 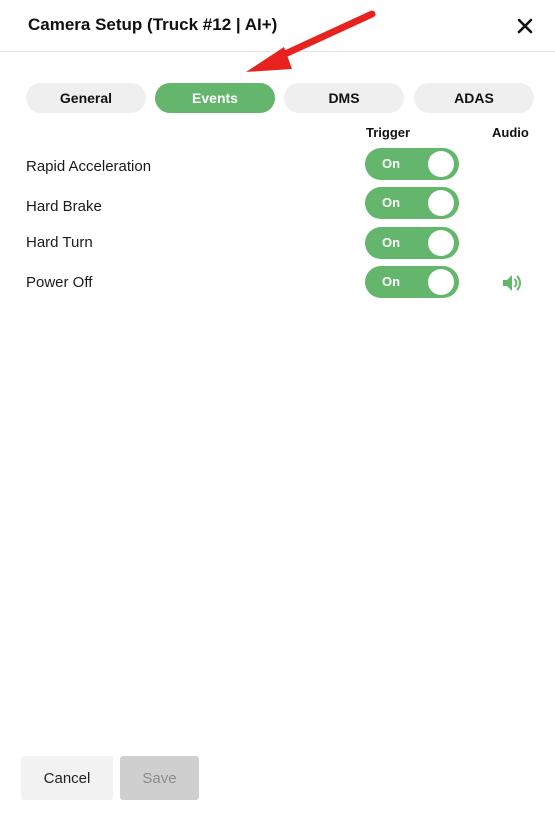 I want to click on event-label-hard-brake: Hard Brake, so click(x=64, y=206).